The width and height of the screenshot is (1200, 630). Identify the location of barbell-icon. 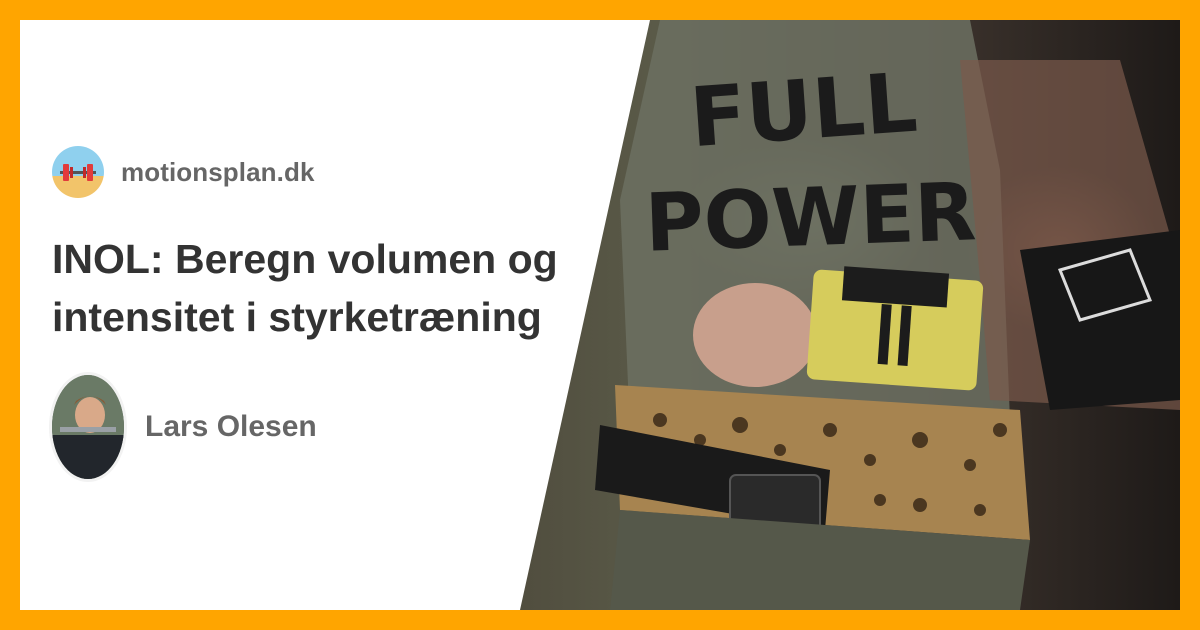
(78, 172).